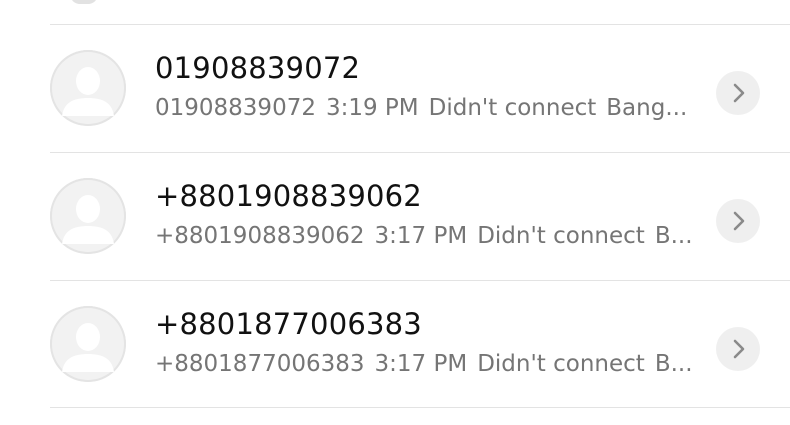 The height and width of the screenshot is (425, 790). What do you see at coordinates (258, 68) in the screenshot?
I see `caller-number-title: 01908839072` at bounding box center [258, 68].